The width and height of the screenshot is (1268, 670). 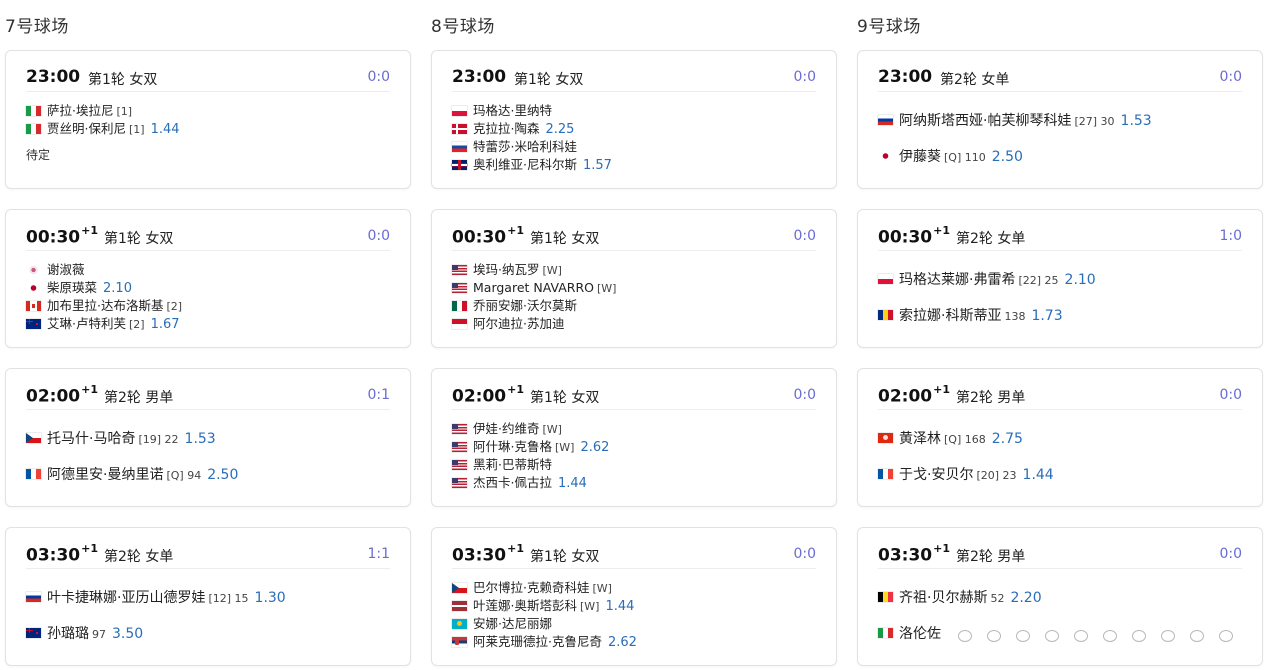 I want to click on player-name: 阿什琳·克鲁格, so click(x=512, y=446).